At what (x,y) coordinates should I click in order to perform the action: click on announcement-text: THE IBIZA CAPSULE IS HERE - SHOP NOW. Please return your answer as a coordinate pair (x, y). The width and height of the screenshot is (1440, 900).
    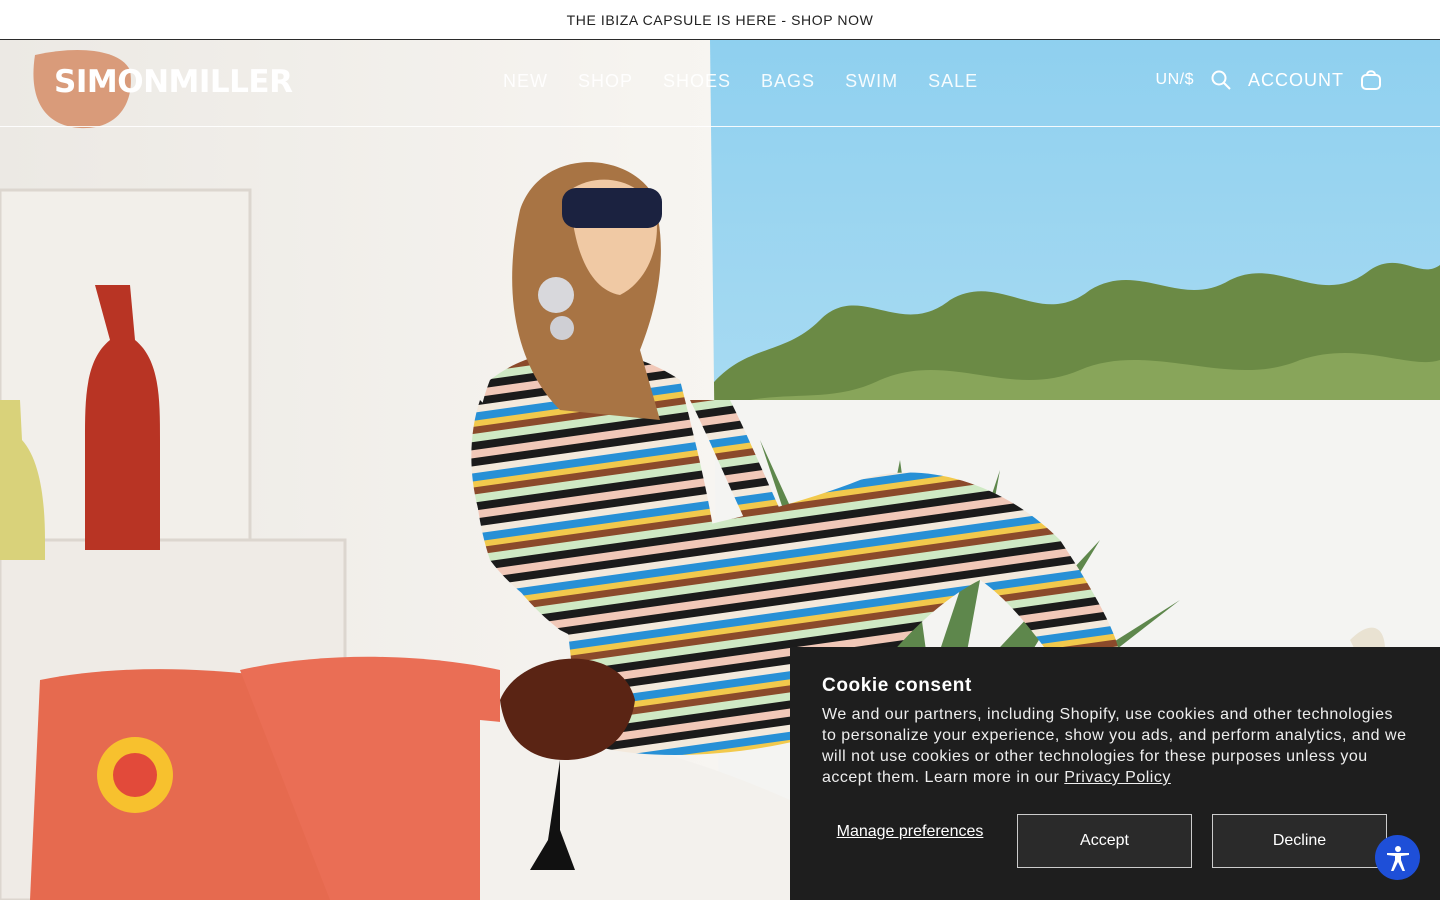
    Looking at the image, I should click on (720, 20).